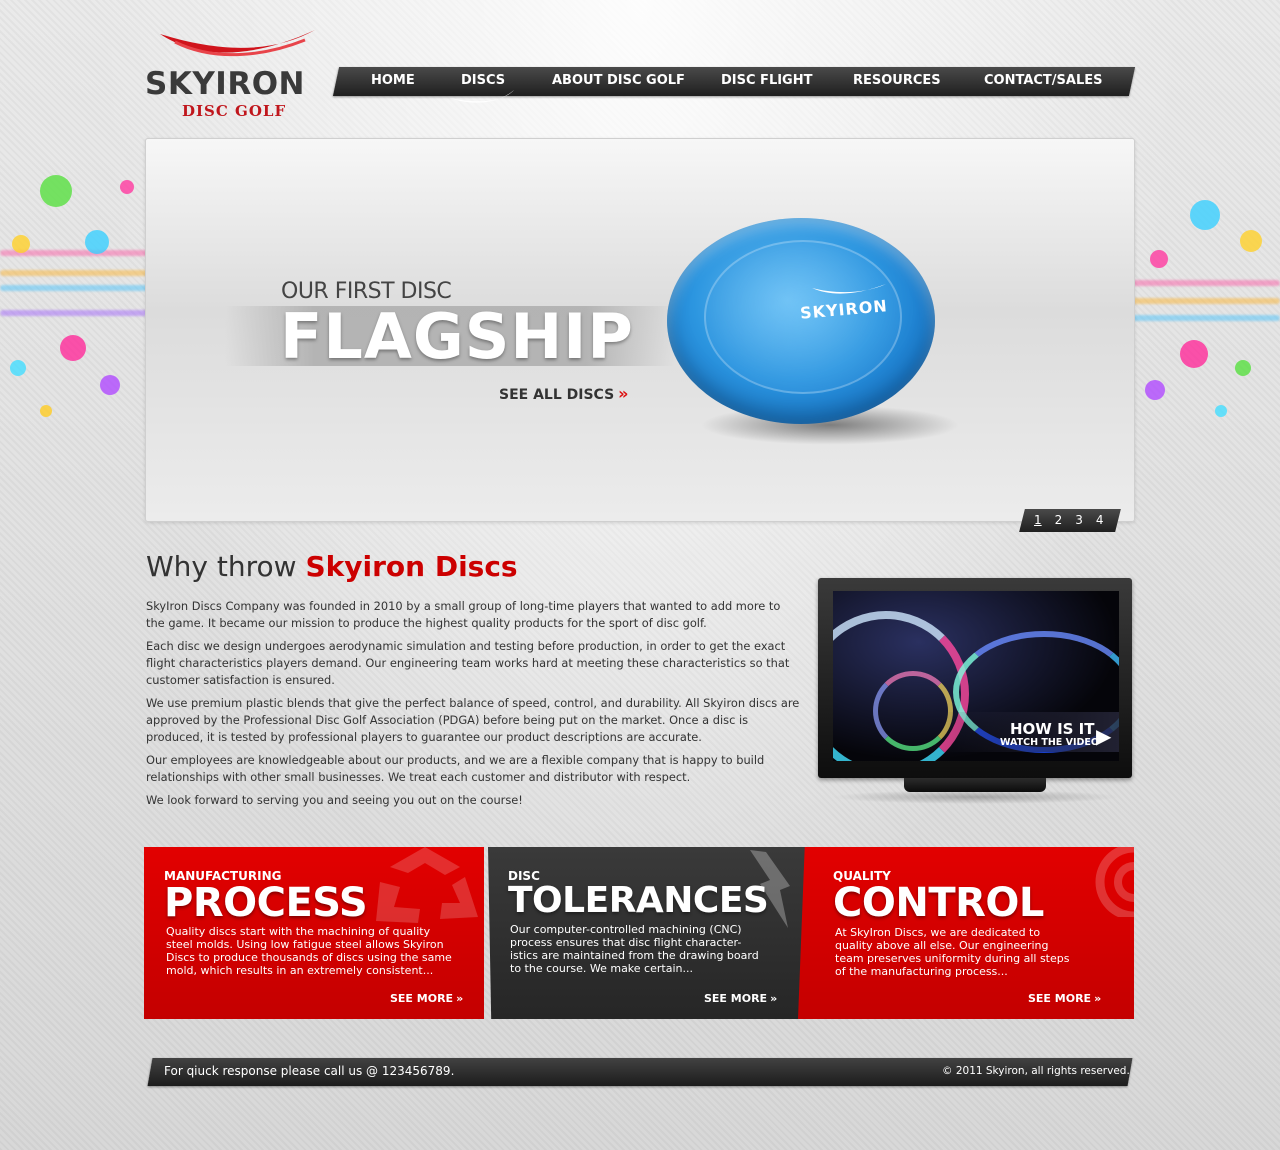  I want to click on video-title: HOW IS IT, so click(1052, 729).